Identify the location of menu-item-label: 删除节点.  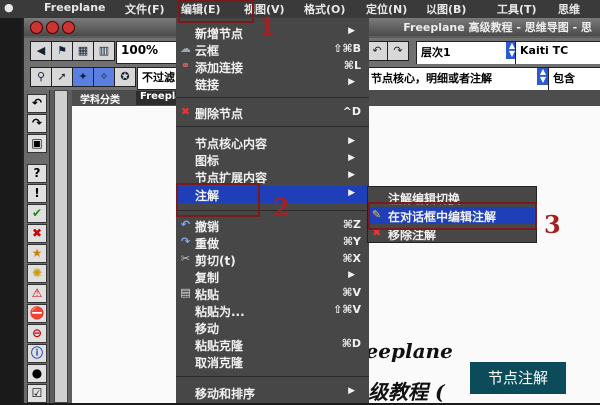
(219, 114).